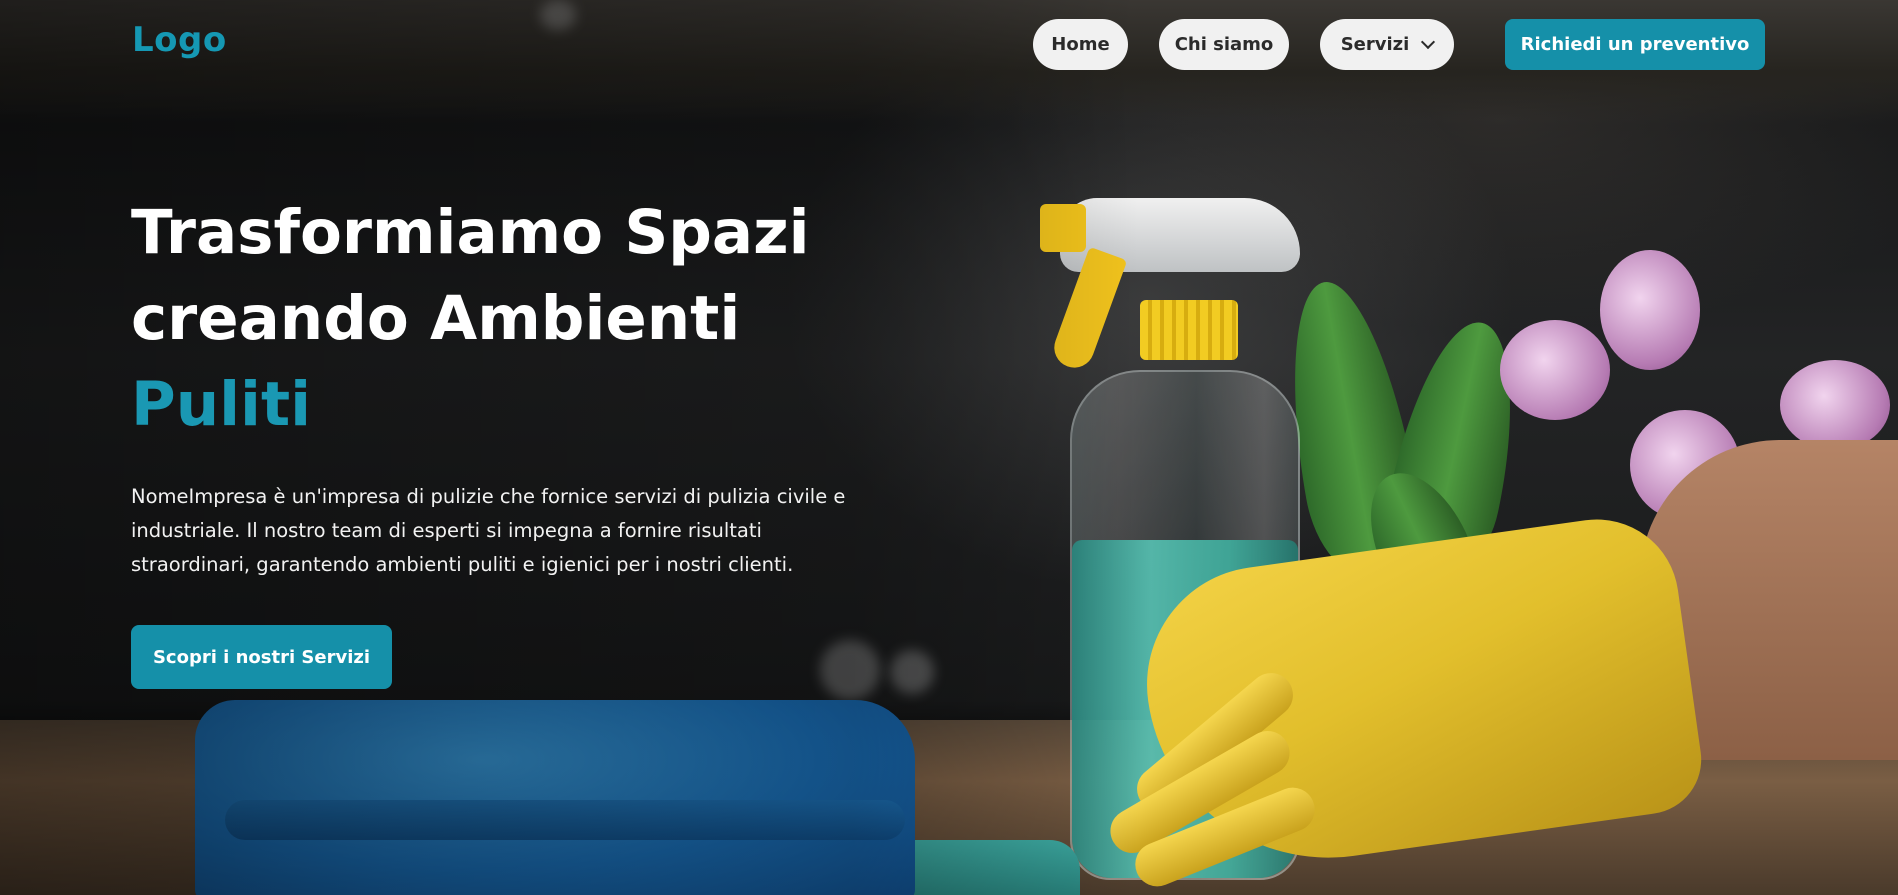 The width and height of the screenshot is (1898, 895). I want to click on nav-servizi-dropdown: Servizi, so click(1387, 44).